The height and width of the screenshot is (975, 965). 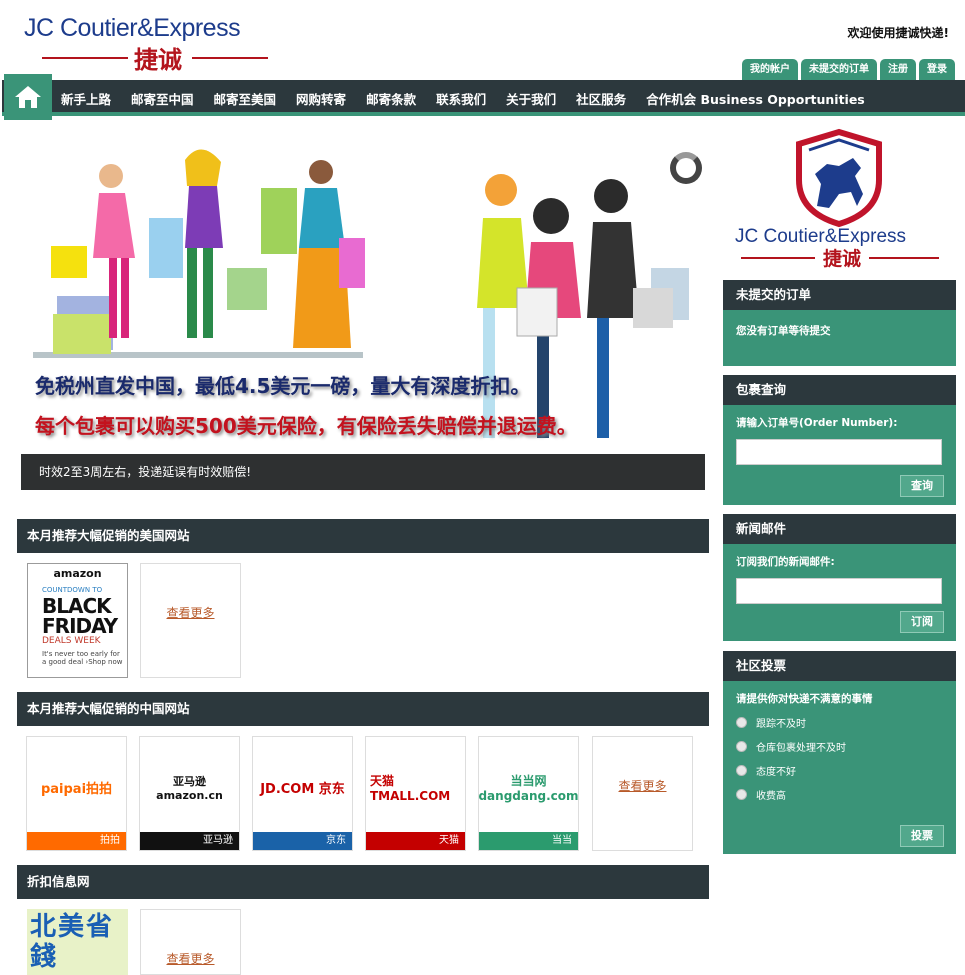 I want to click on nav-item-mail-to-china: 邮寄至中国, so click(x=166, y=98).